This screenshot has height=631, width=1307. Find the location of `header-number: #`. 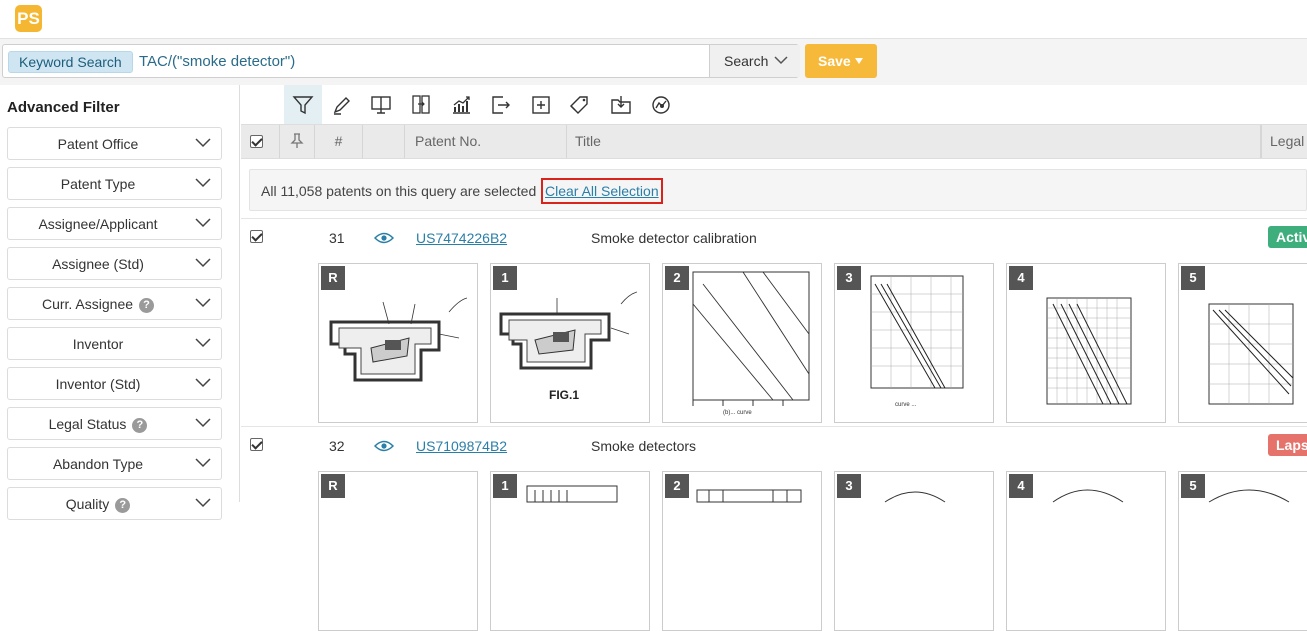

header-number: # is located at coordinates (339, 141).